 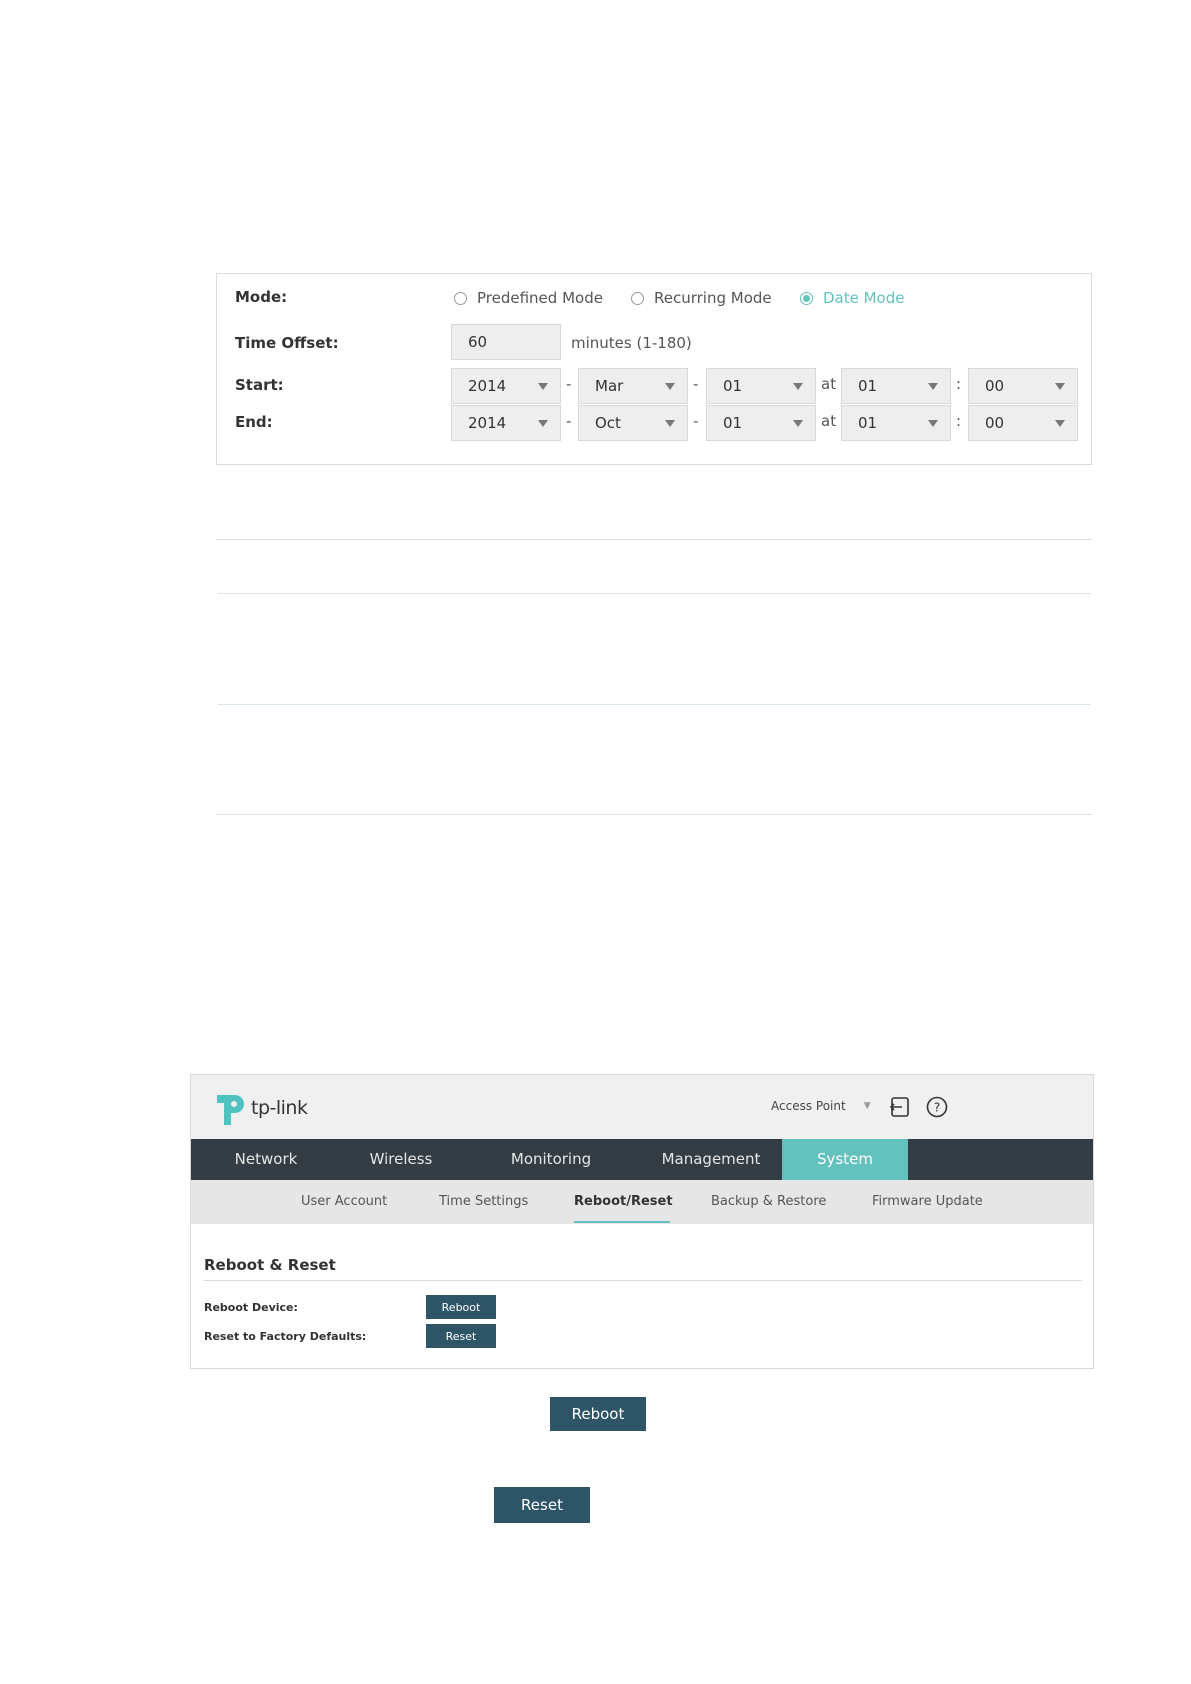 What do you see at coordinates (622, 1222) in the screenshot?
I see `active-tab-indicator` at bounding box center [622, 1222].